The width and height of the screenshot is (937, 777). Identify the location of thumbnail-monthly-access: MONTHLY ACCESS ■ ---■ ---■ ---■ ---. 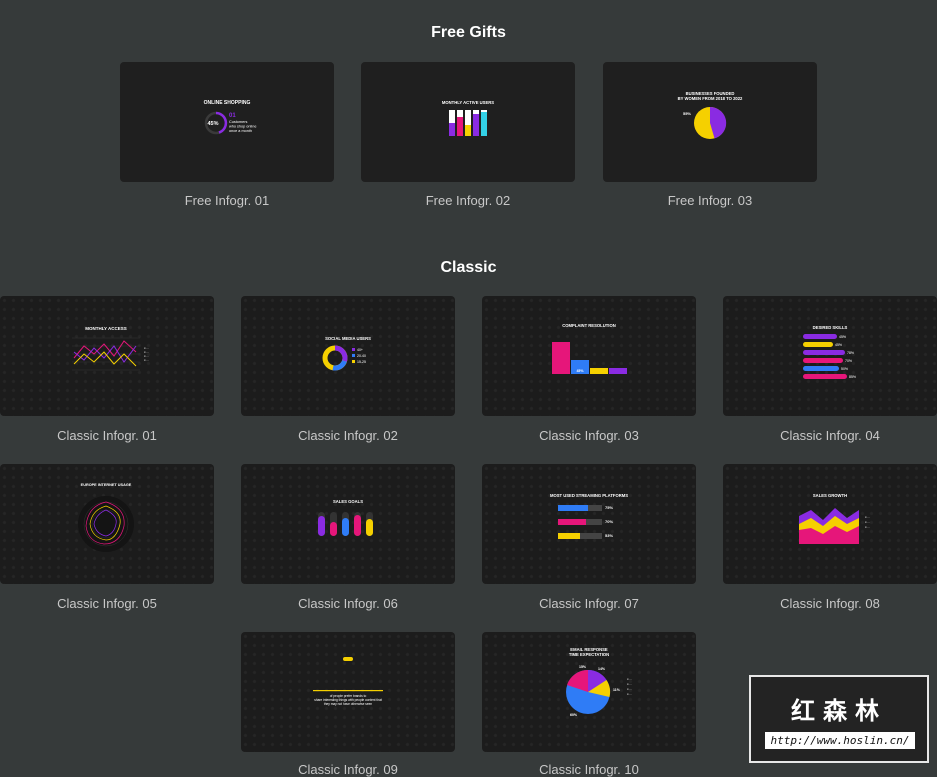
(110, 348).